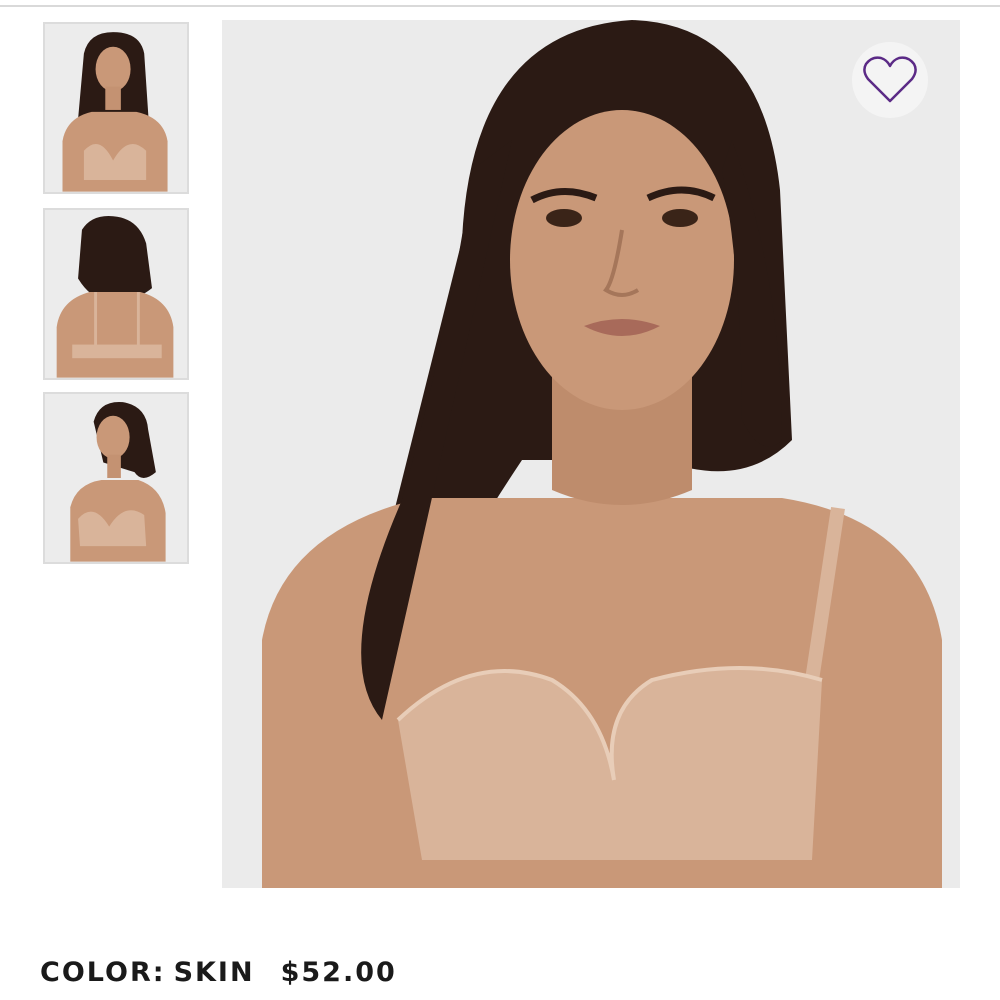 The width and height of the screenshot is (1000, 1000). I want to click on product-info-line: COLOR: SKIN $52.00, so click(218, 972).